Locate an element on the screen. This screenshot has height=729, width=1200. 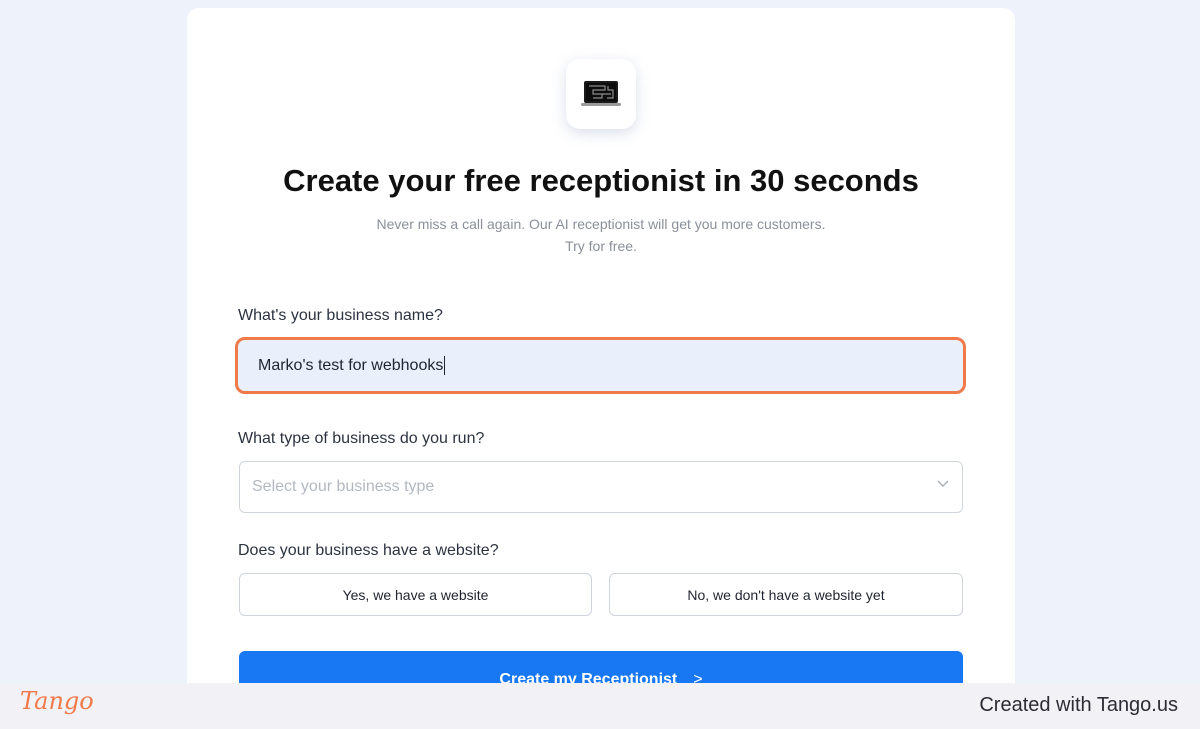
business-name-input: Marko's test for webhooks is located at coordinates (600, 365).